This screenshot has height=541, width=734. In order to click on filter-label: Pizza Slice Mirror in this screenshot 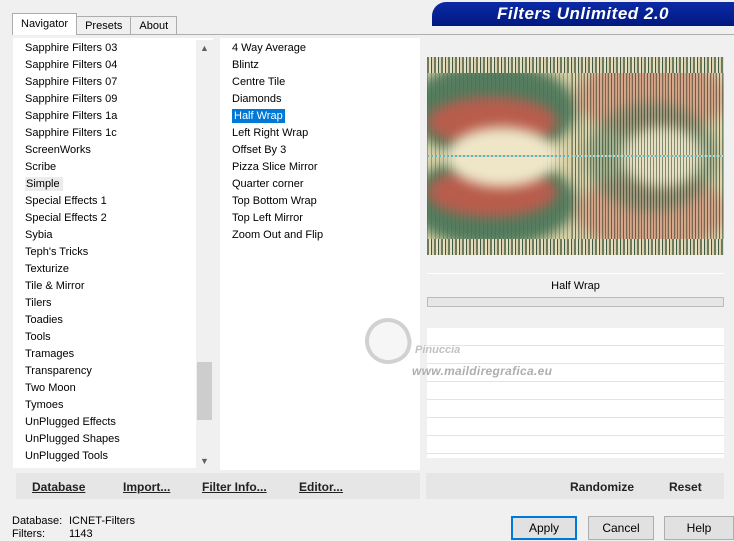, I will do `click(275, 167)`.